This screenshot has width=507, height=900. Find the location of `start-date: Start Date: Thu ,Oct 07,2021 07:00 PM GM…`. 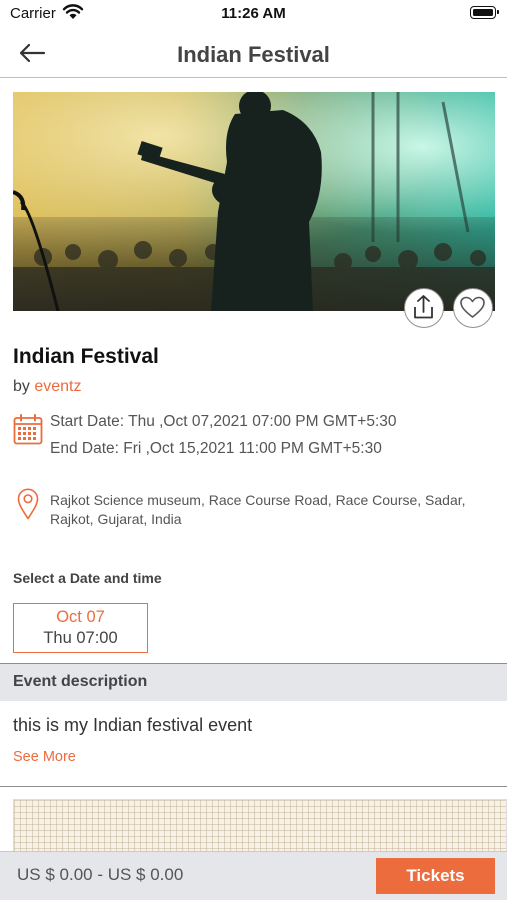

start-date: Start Date: Thu ,Oct 07,2021 07:00 PM GM… is located at coordinates (223, 421).